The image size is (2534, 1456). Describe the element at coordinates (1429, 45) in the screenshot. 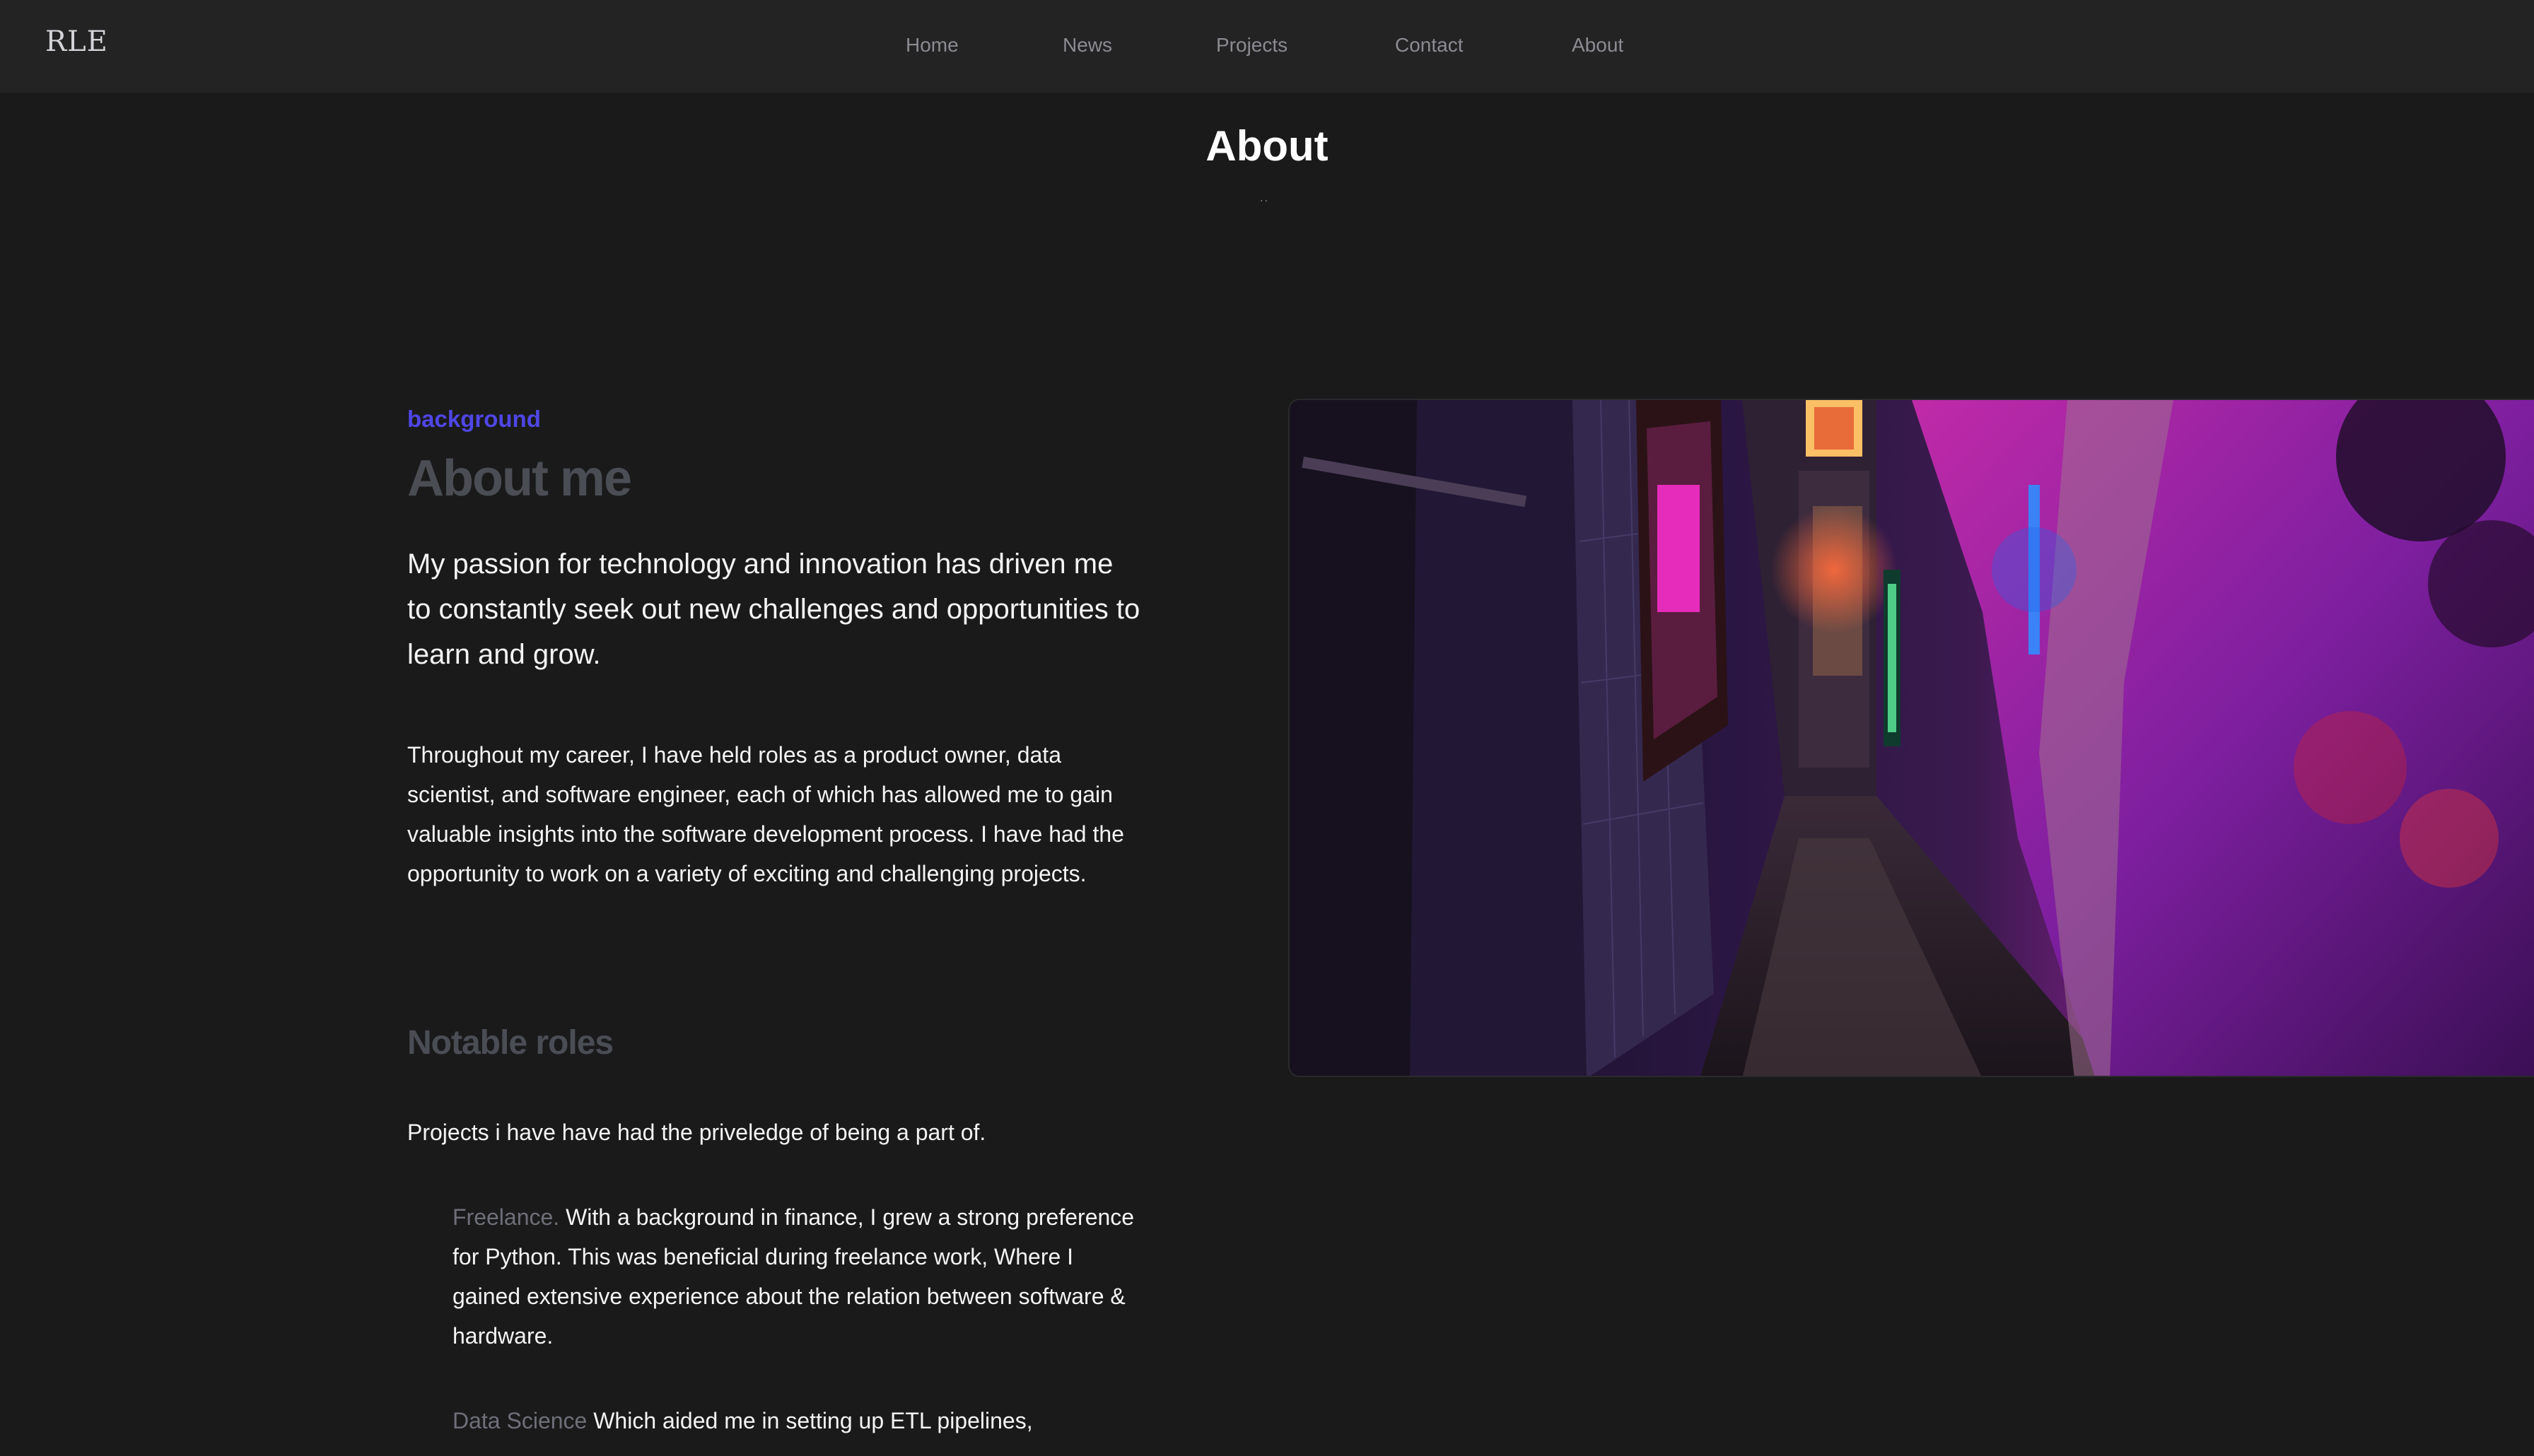

I see `nav-contact: Contact` at that location.